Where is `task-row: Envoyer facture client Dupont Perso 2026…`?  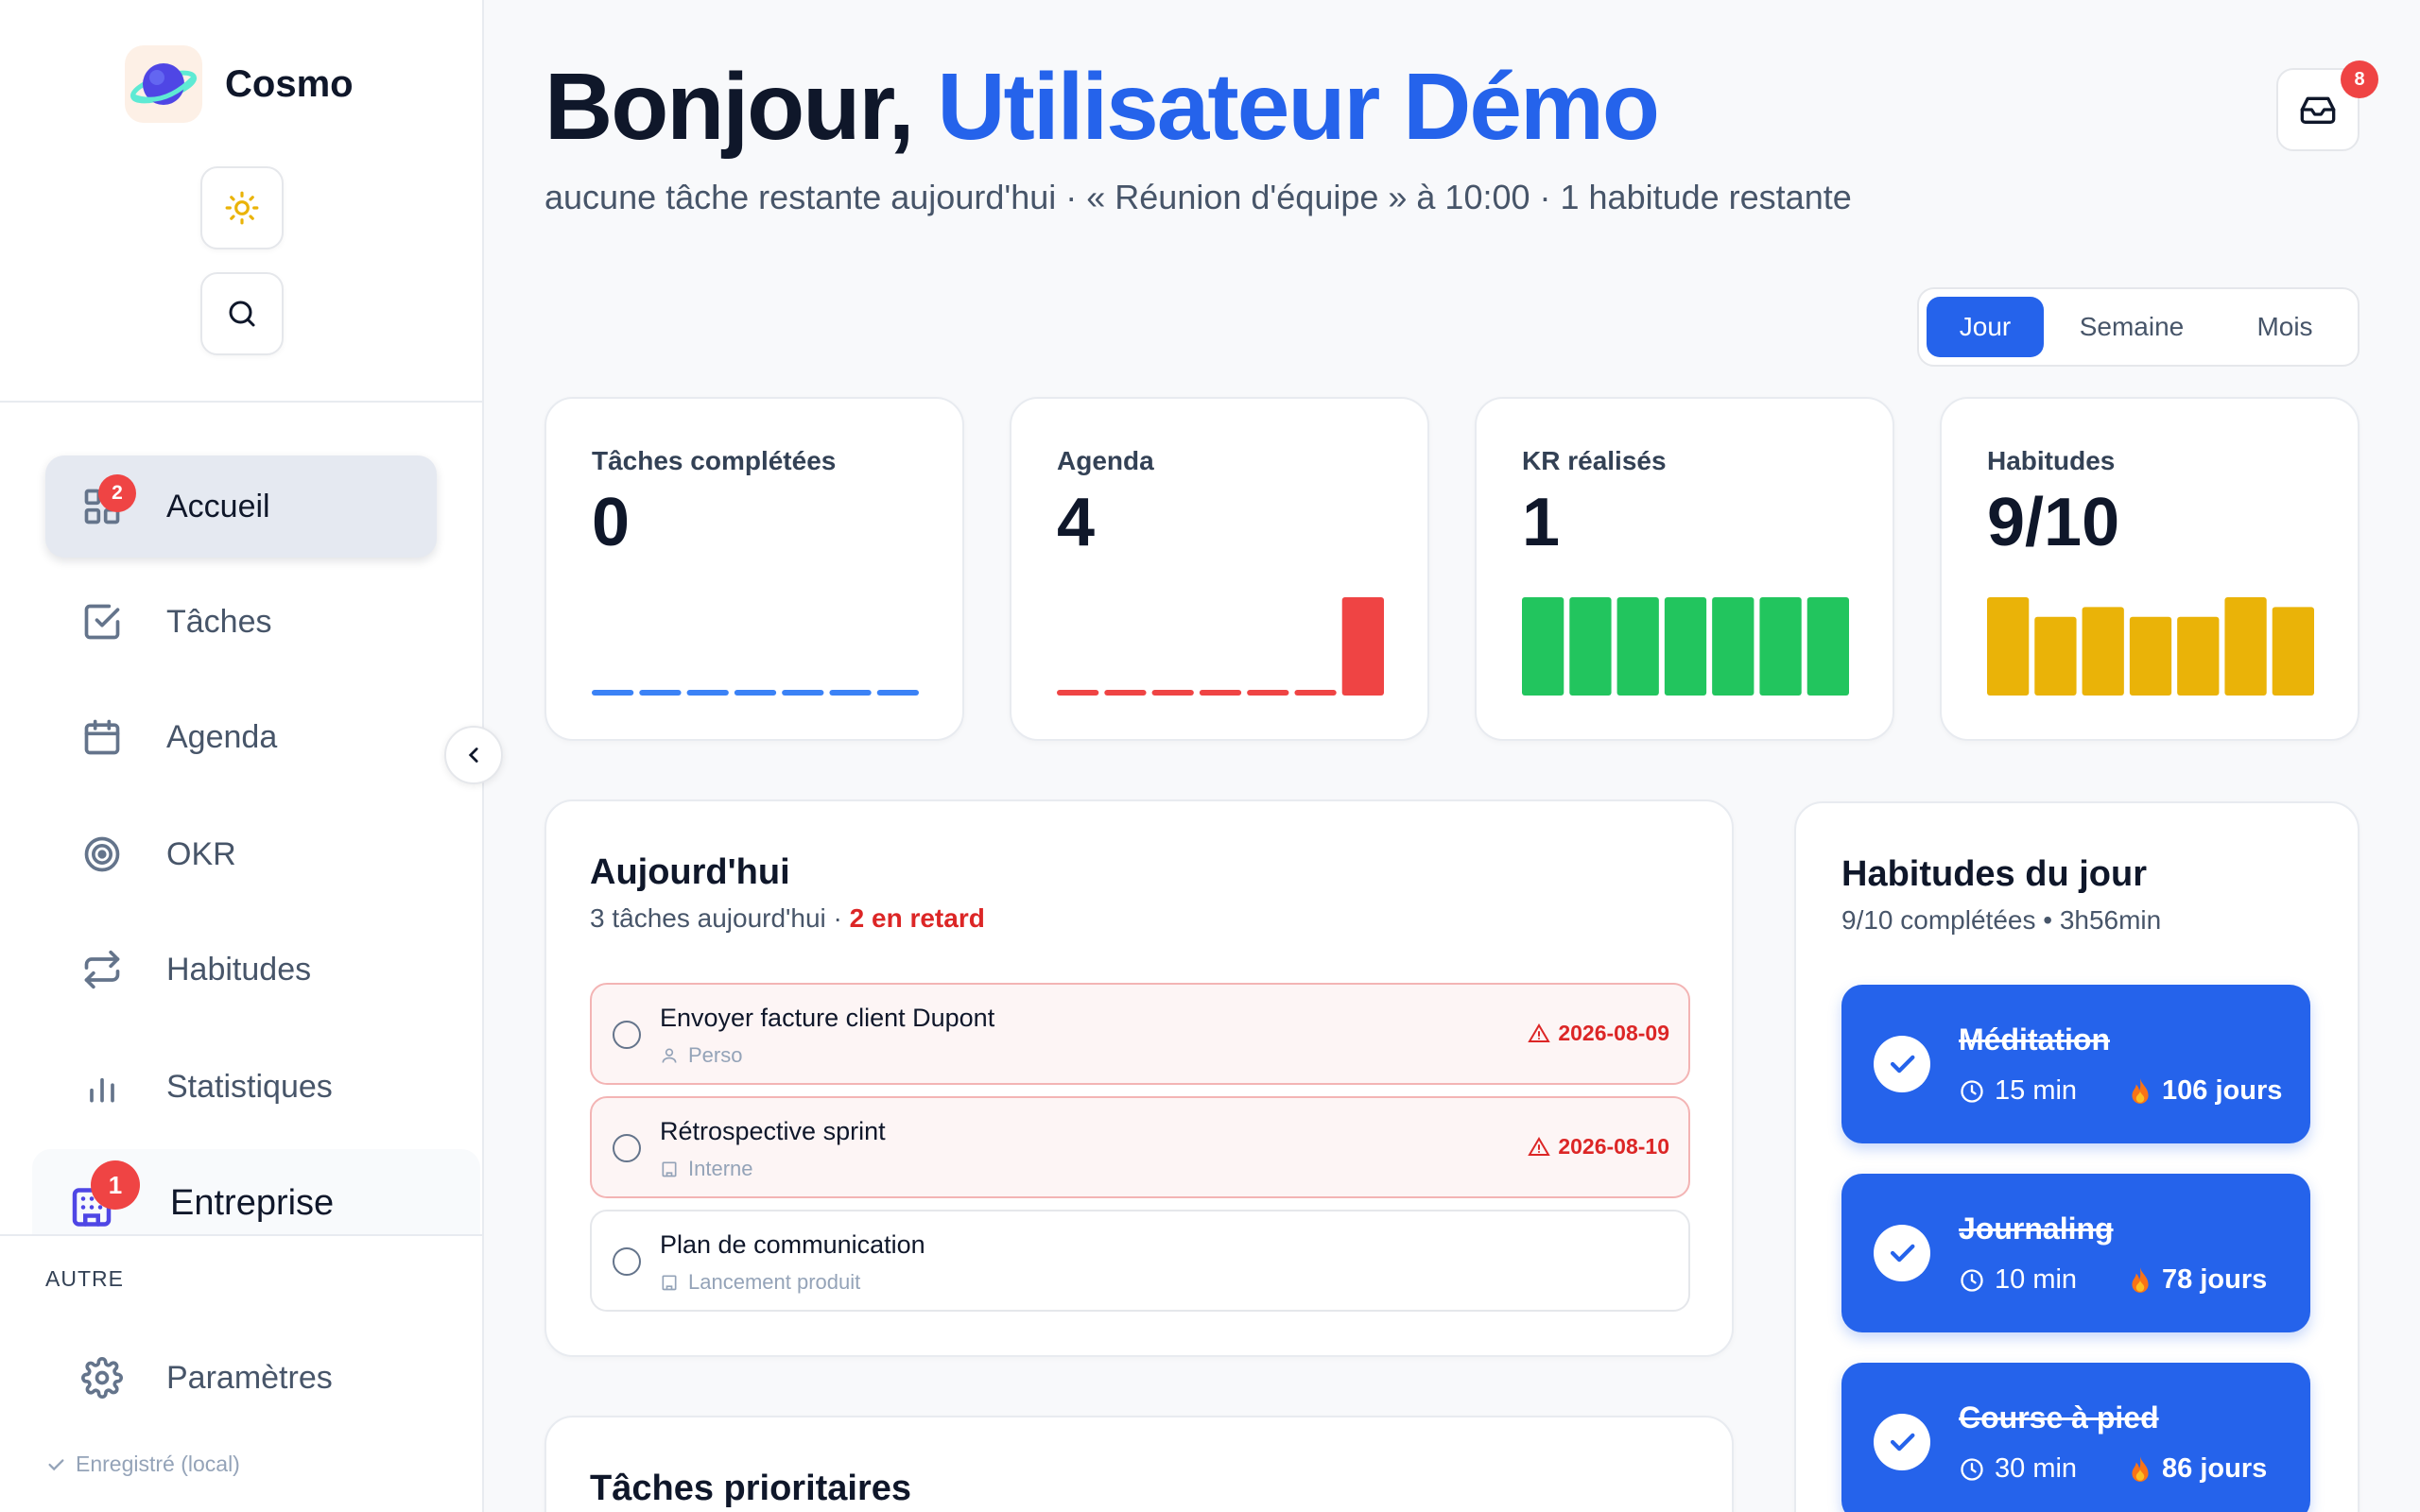 task-row: Envoyer facture client Dupont Perso 2026… is located at coordinates (1140, 1034).